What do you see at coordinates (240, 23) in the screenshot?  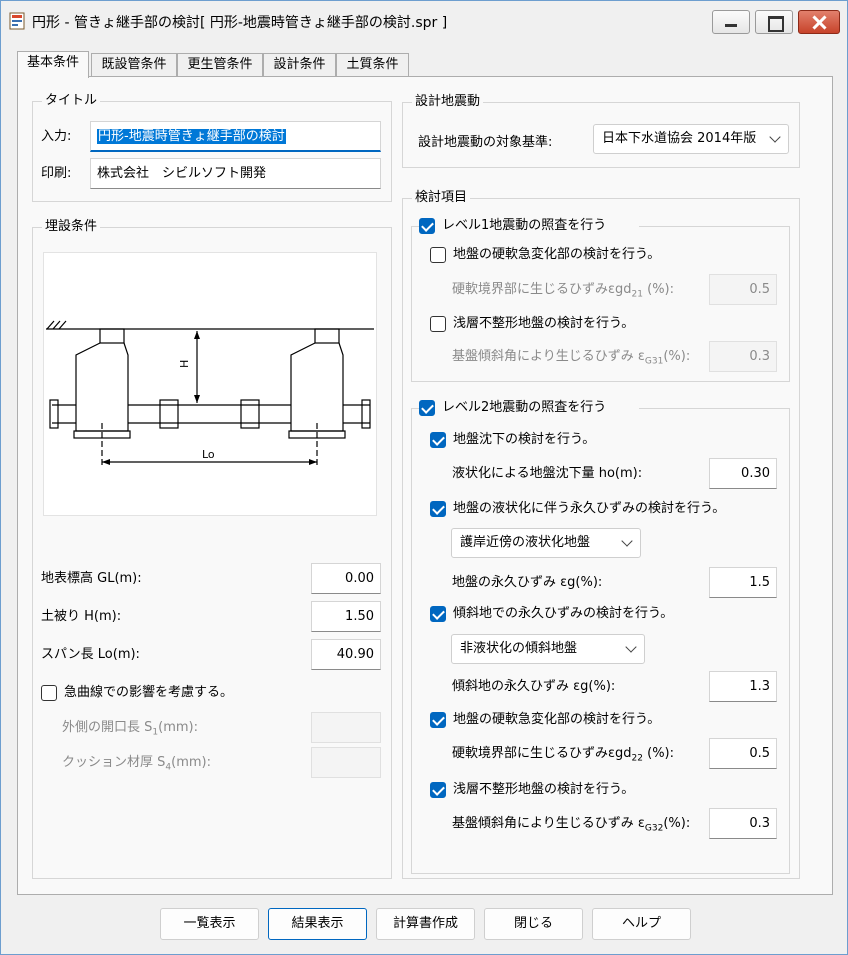 I see `window-title: 円形 - 管きょ継手部の検討[ 円形-地震時管きょ継手部の検討.spr ]` at bounding box center [240, 23].